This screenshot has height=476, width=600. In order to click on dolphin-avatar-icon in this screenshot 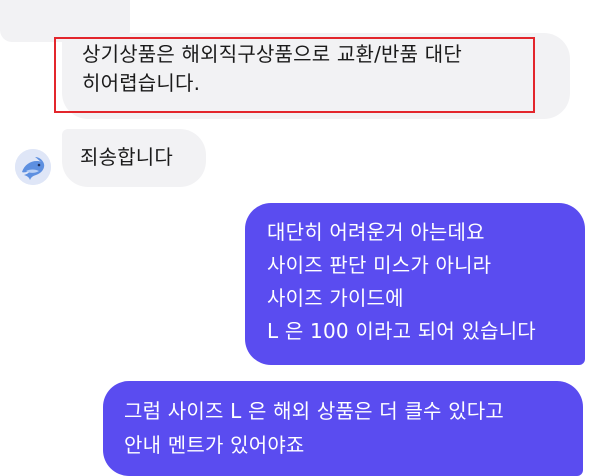, I will do `click(33, 167)`.